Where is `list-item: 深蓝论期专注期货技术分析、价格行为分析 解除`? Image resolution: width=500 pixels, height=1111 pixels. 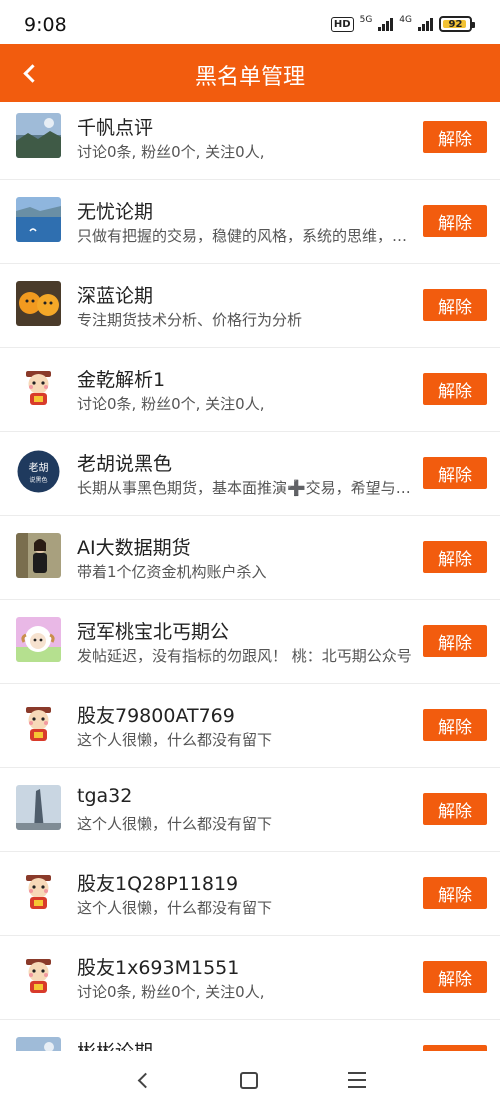
list-item: 深蓝论期专注期货技术分析、价格行为分析 解除 is located at coordinates (250, 306).